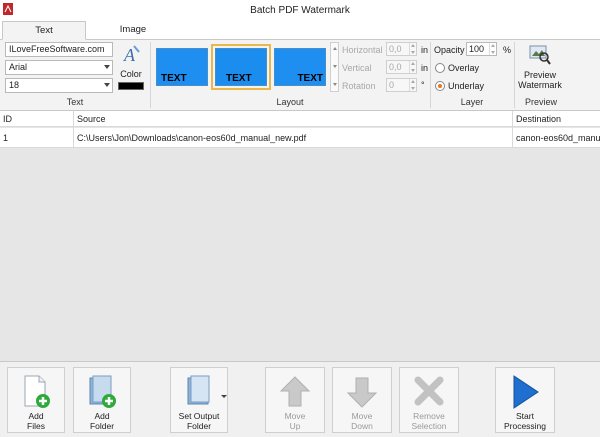 This screenshot has width=600, height=437. I want to click on add-folder-icon, so click(102, 391).